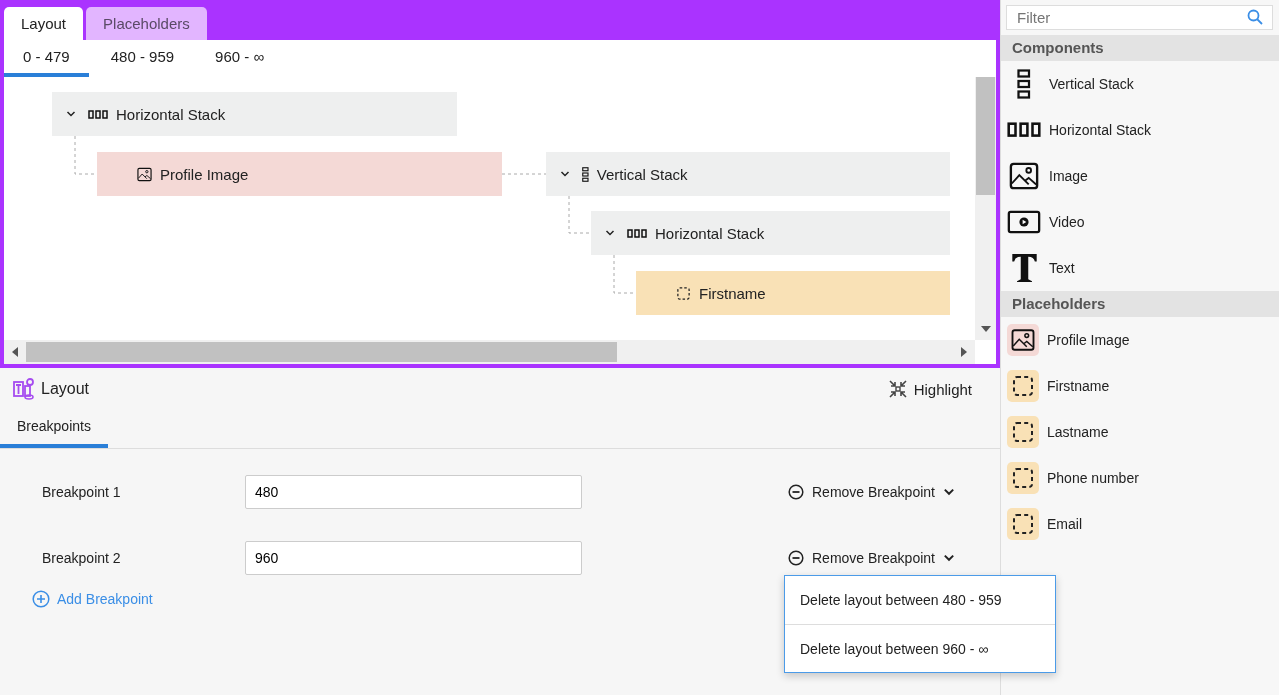  I want to click on item-label: Email, so click(1064, 524).